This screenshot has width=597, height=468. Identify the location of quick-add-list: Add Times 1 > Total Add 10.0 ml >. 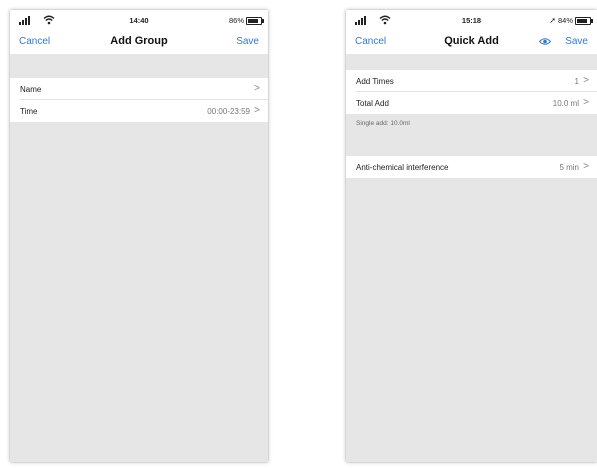
(471, 92).